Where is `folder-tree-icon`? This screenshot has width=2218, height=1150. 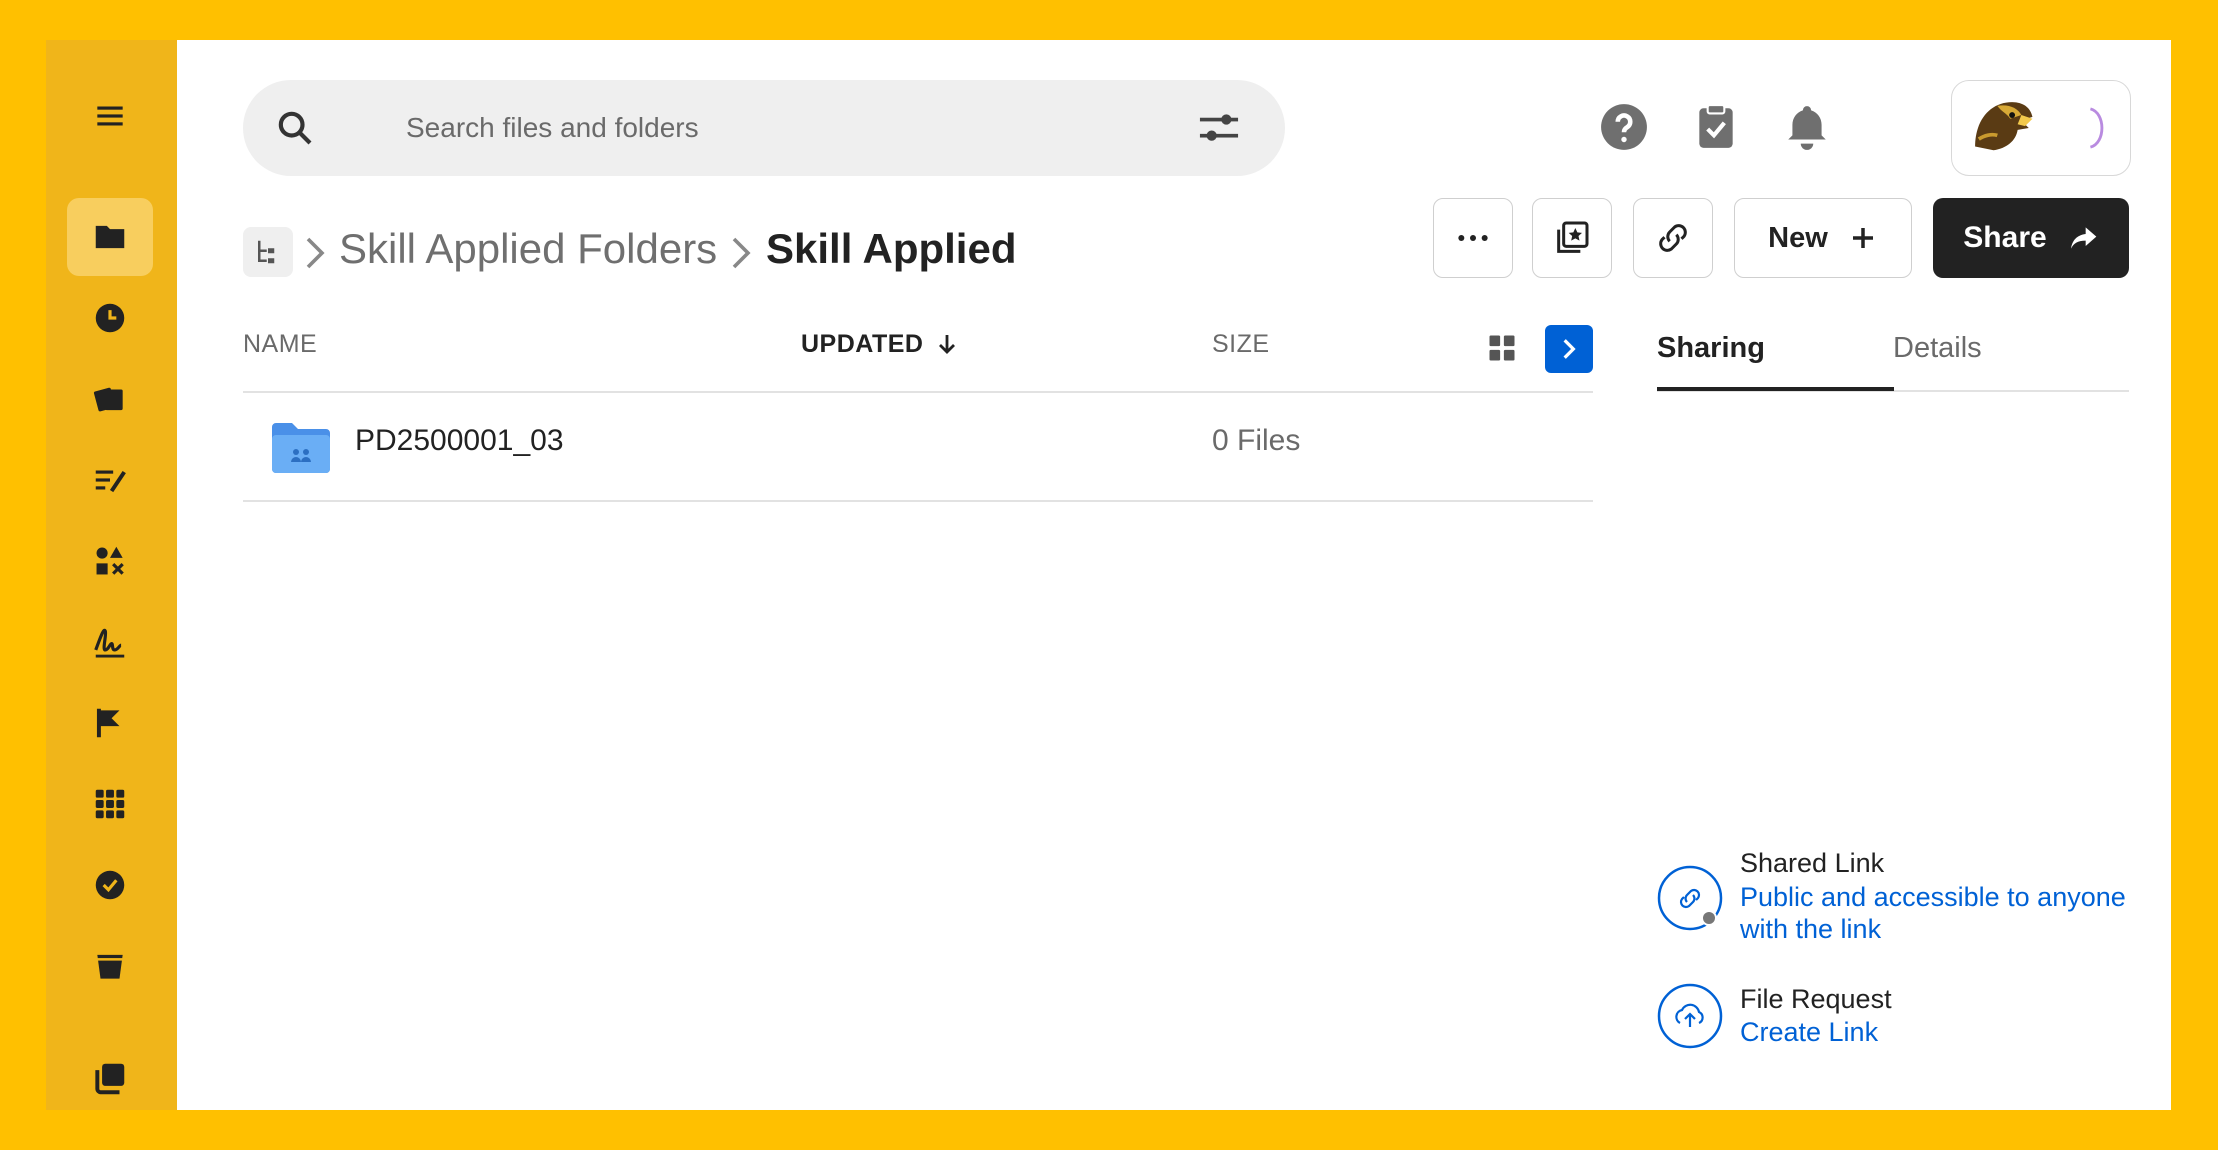 folder-tree-icon is located at coordinates (266, 252).